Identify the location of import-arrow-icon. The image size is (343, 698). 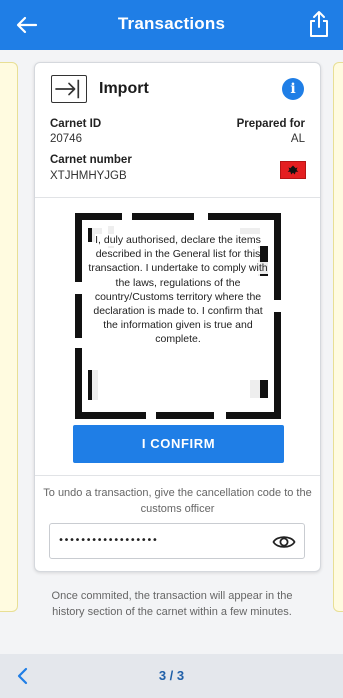
(69, 89).